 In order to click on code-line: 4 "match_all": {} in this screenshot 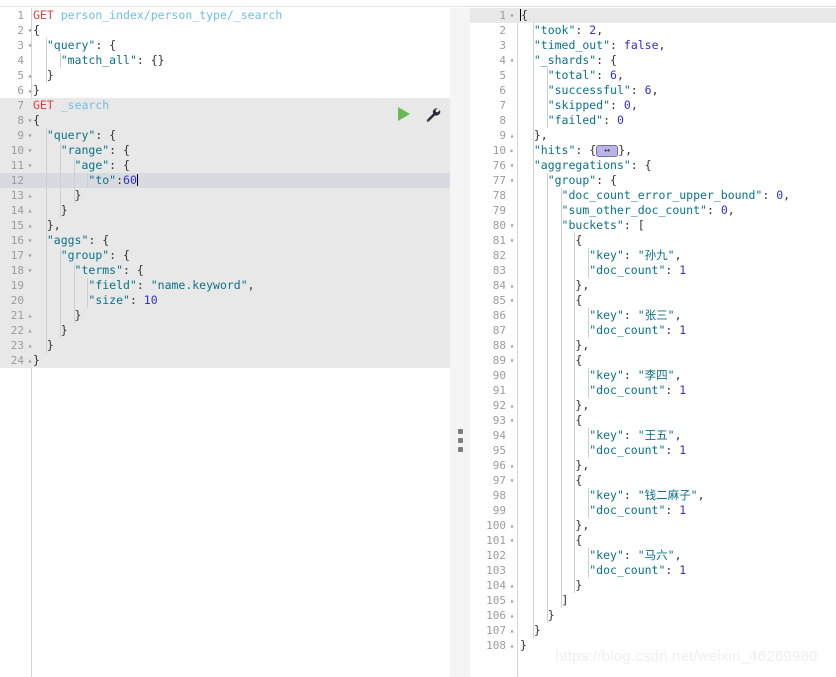, I will do `click(225, 60)`.